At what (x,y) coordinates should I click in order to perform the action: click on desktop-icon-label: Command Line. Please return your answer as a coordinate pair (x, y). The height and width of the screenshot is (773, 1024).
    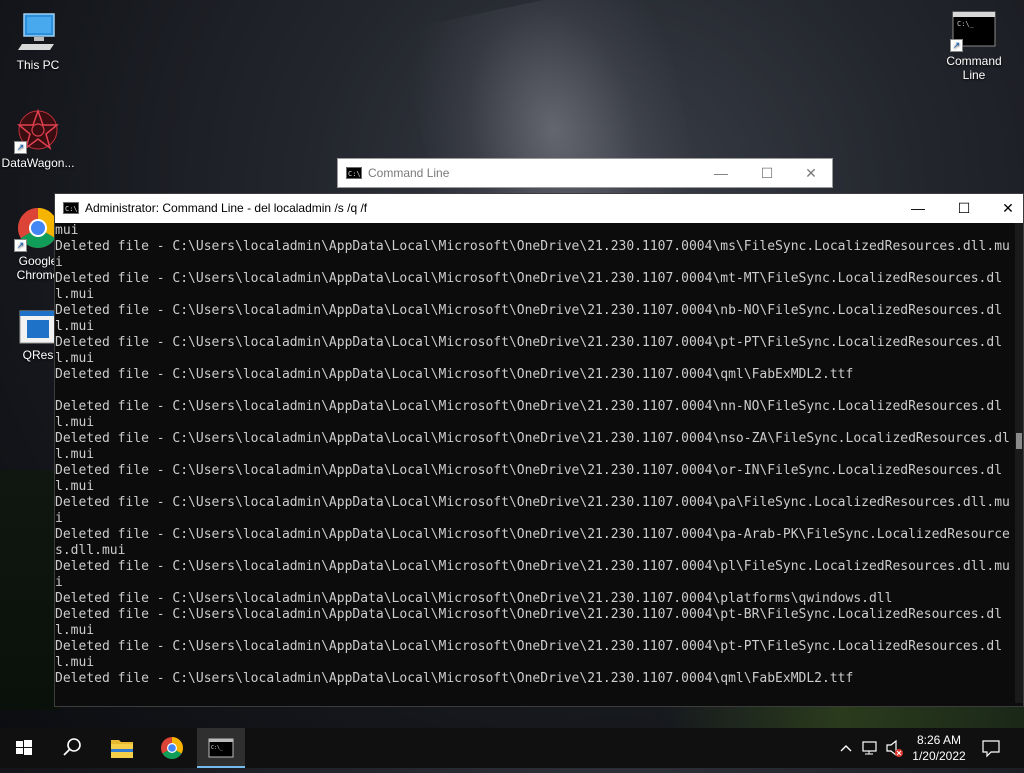
    Looking at the image, I should click on (974, 68).